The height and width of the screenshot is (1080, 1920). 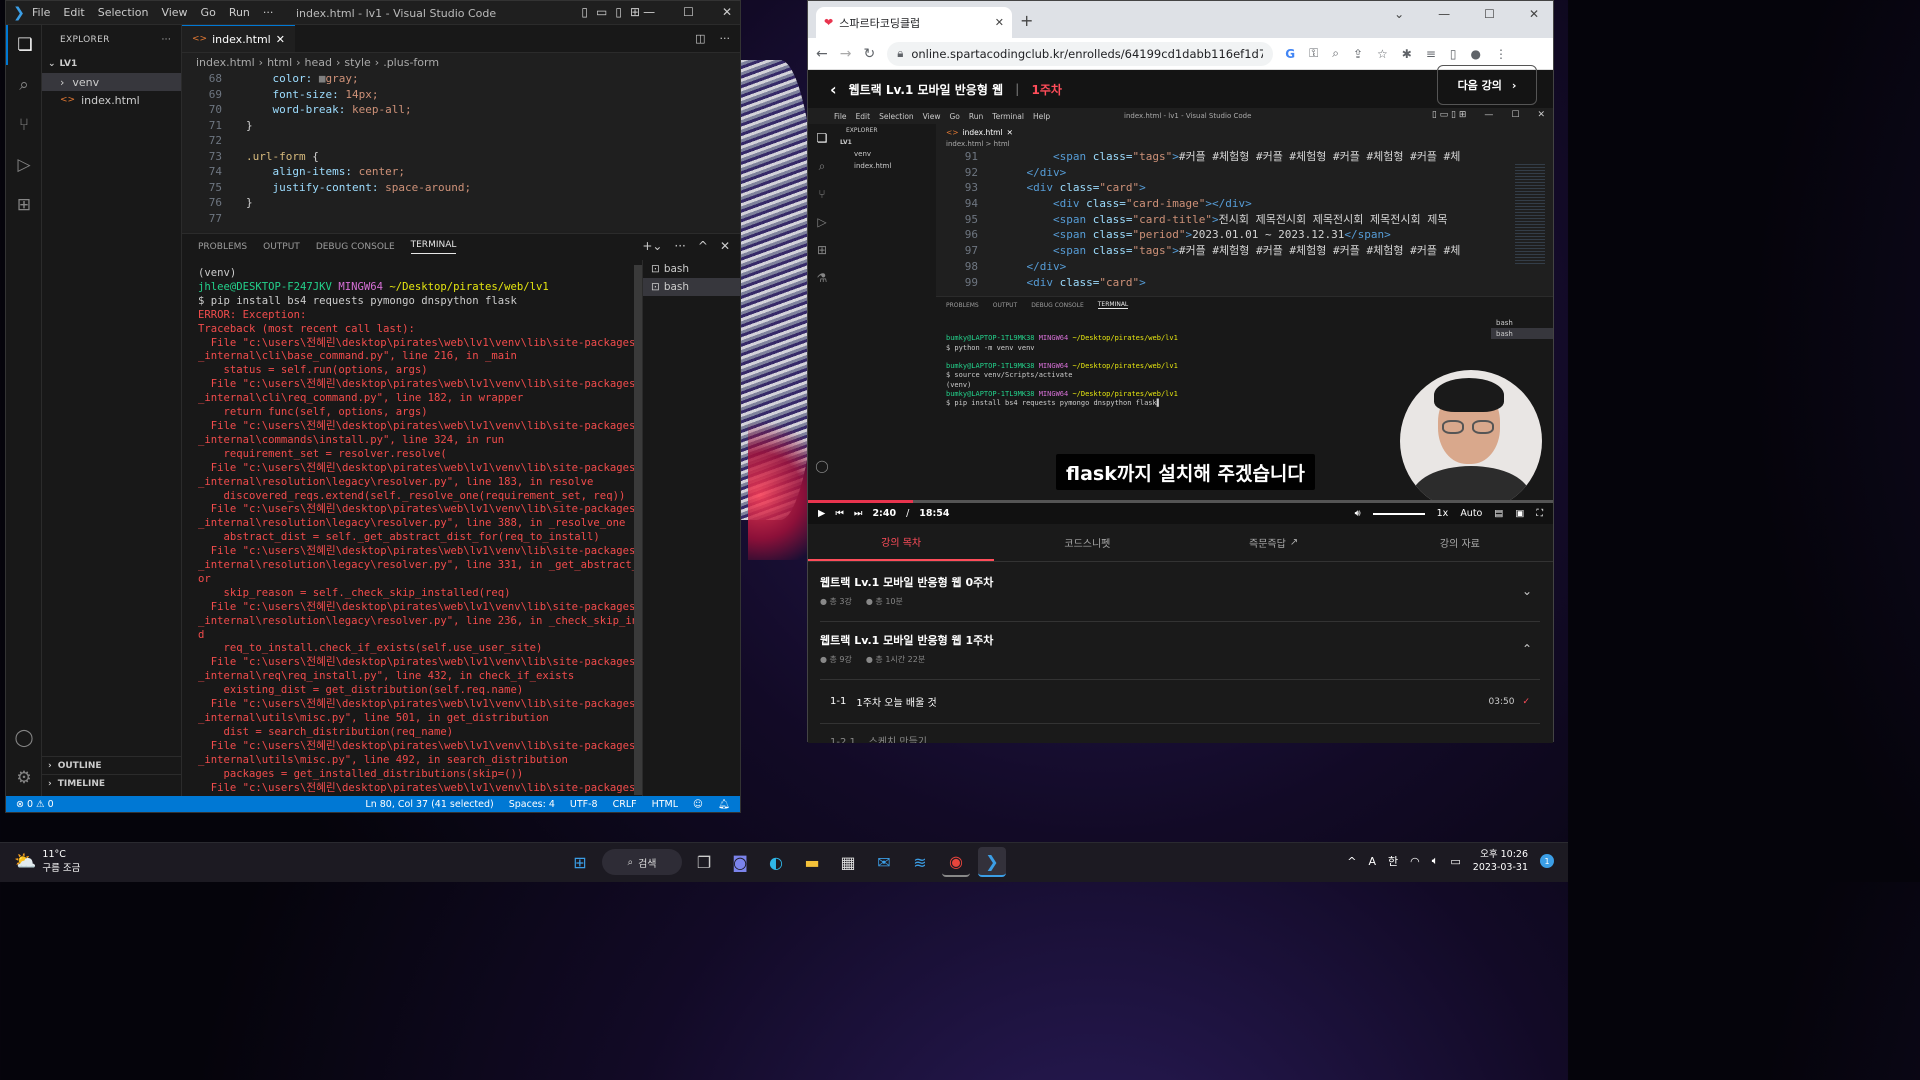 I want to click on breadcrumb-item: .plus-form, so click(x=411, y=62).